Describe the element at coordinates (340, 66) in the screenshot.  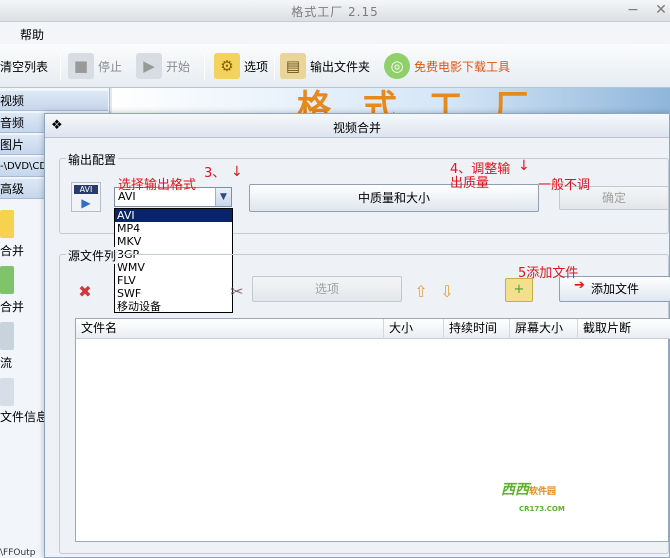
I see `output-folder-label: 输出文件夹` at that location.